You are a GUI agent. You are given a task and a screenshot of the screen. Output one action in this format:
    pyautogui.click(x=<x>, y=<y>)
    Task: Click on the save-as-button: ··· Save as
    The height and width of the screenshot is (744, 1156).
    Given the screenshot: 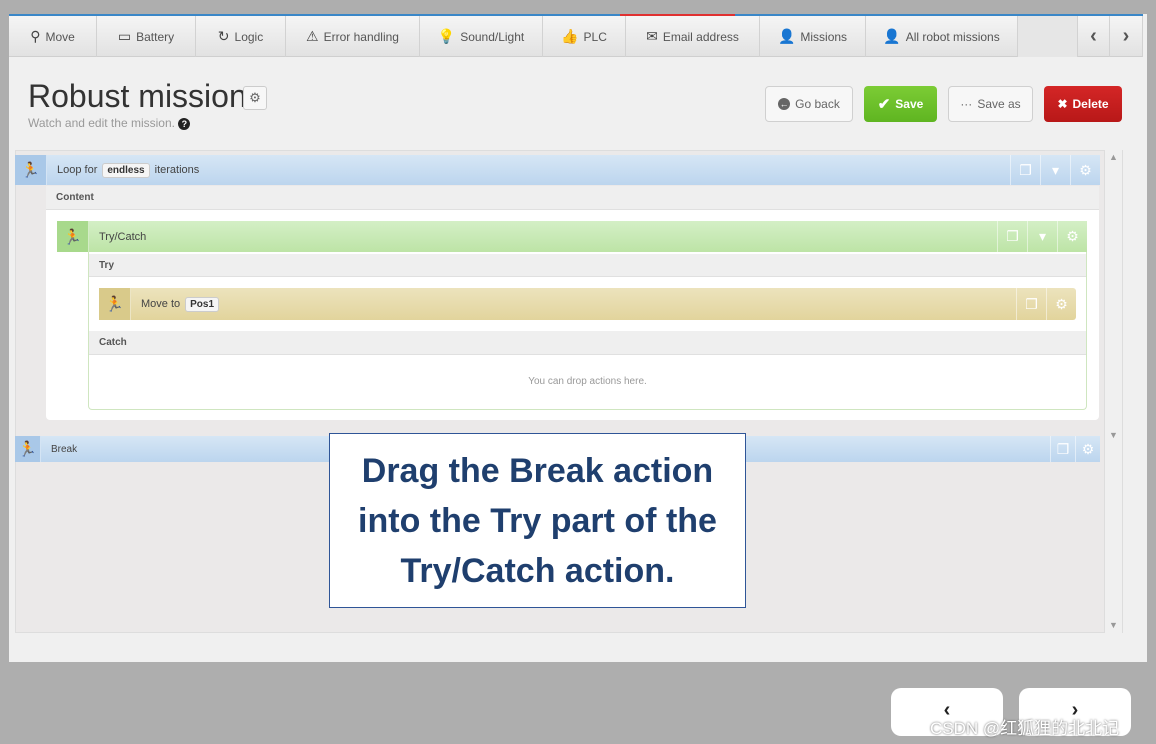 What is the action you would take?
    pyautogui.click(x=990, y=104)
    